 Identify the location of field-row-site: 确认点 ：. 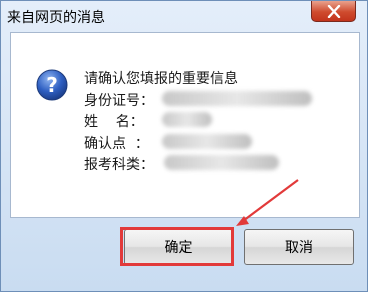
(214, 142).